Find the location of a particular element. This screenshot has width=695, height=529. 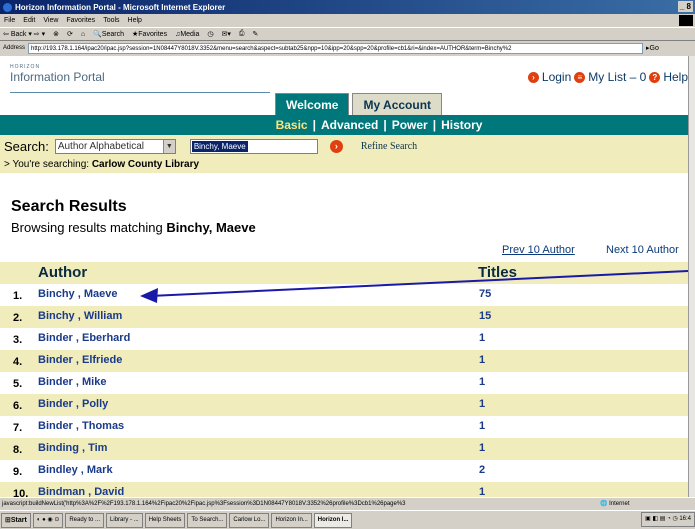

search-button: 🔍Search is located at coordinates (108, 34).